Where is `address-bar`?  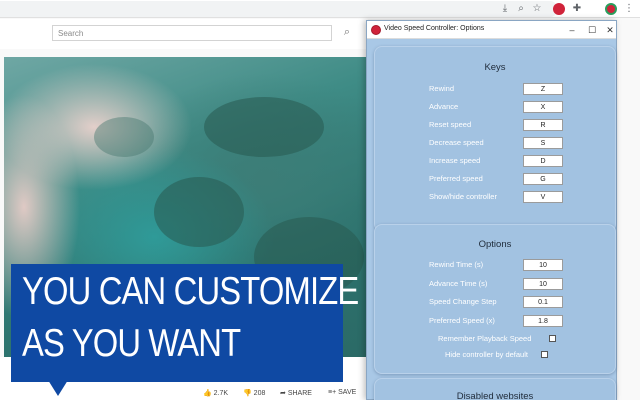
address-bar is located at coordinates (279, 9).